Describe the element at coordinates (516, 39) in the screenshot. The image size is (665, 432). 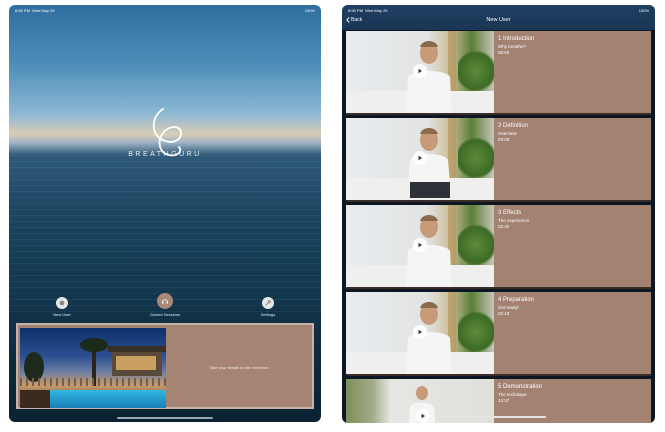
I see `lesson-title: 1 Introduction` at that location.